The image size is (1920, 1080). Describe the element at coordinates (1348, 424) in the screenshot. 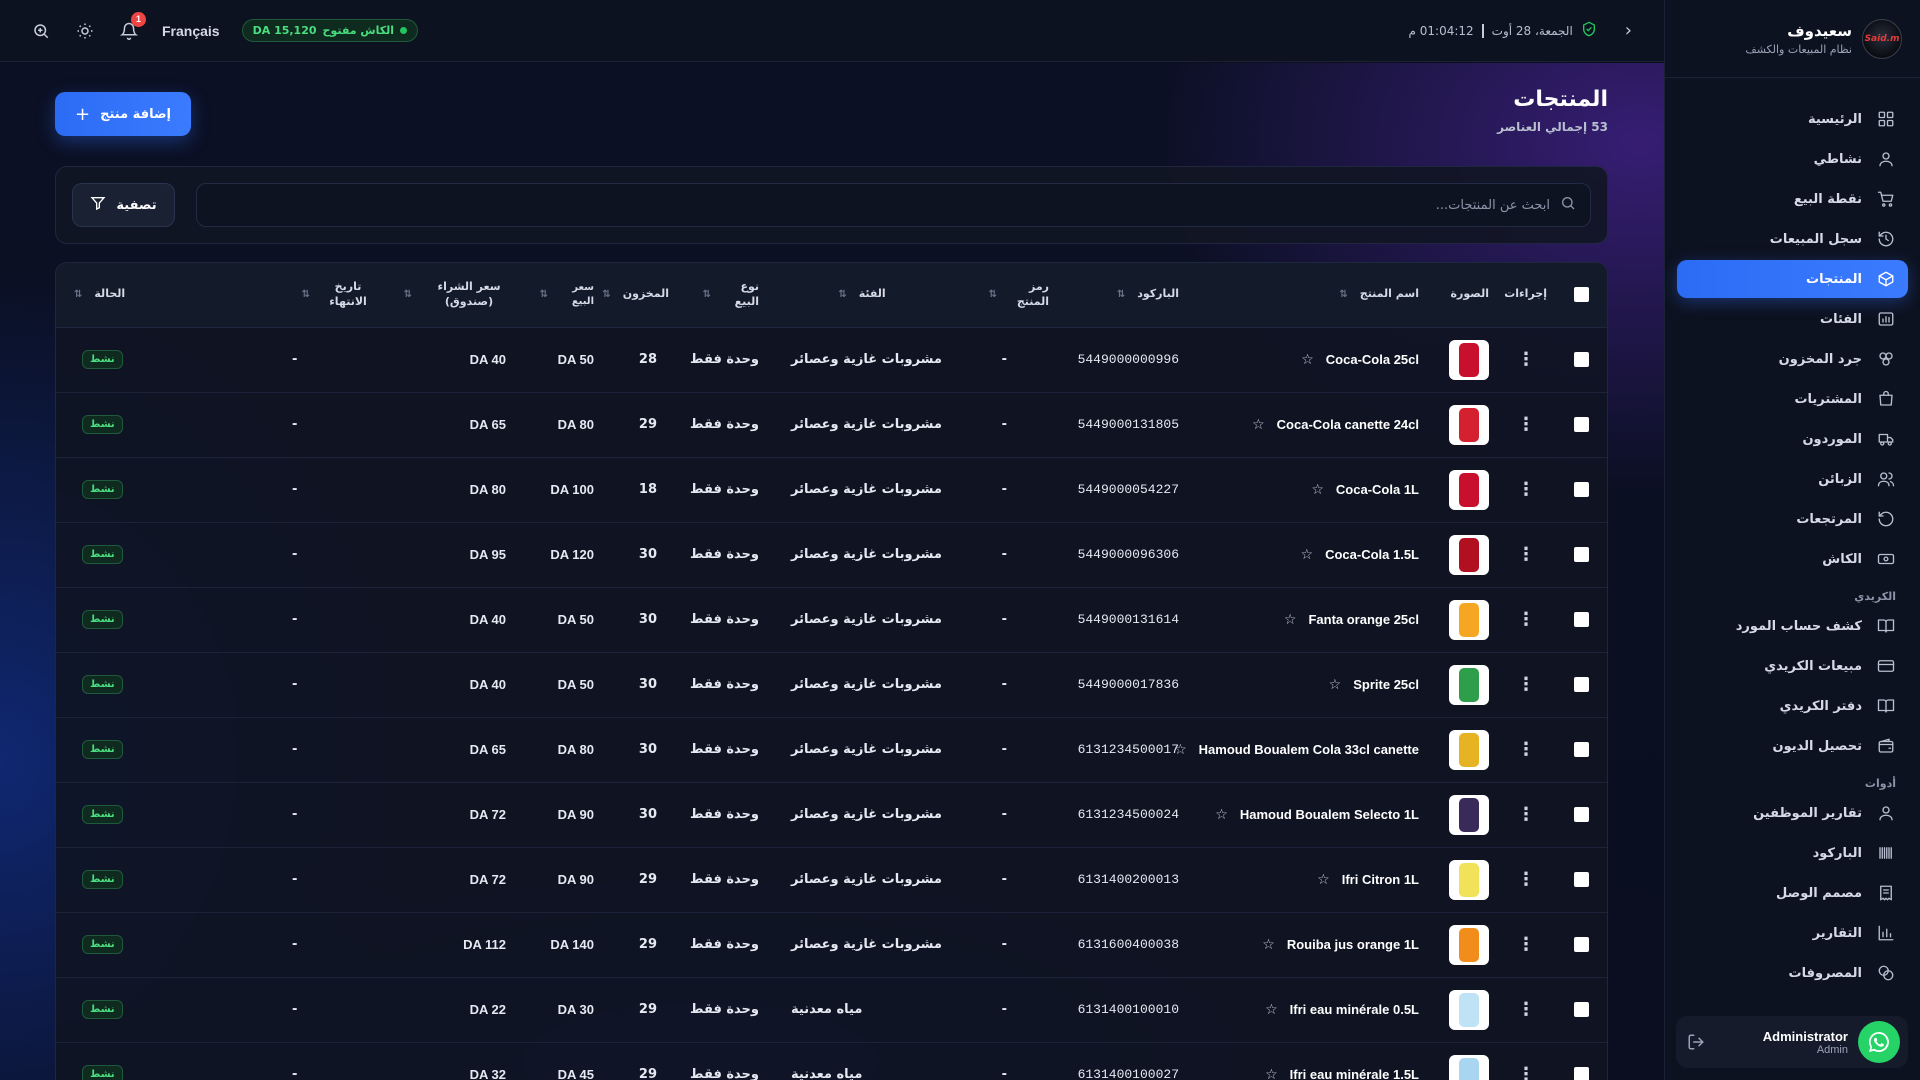

I see `product-name: Coca-Cola canette 24cl` at that location.